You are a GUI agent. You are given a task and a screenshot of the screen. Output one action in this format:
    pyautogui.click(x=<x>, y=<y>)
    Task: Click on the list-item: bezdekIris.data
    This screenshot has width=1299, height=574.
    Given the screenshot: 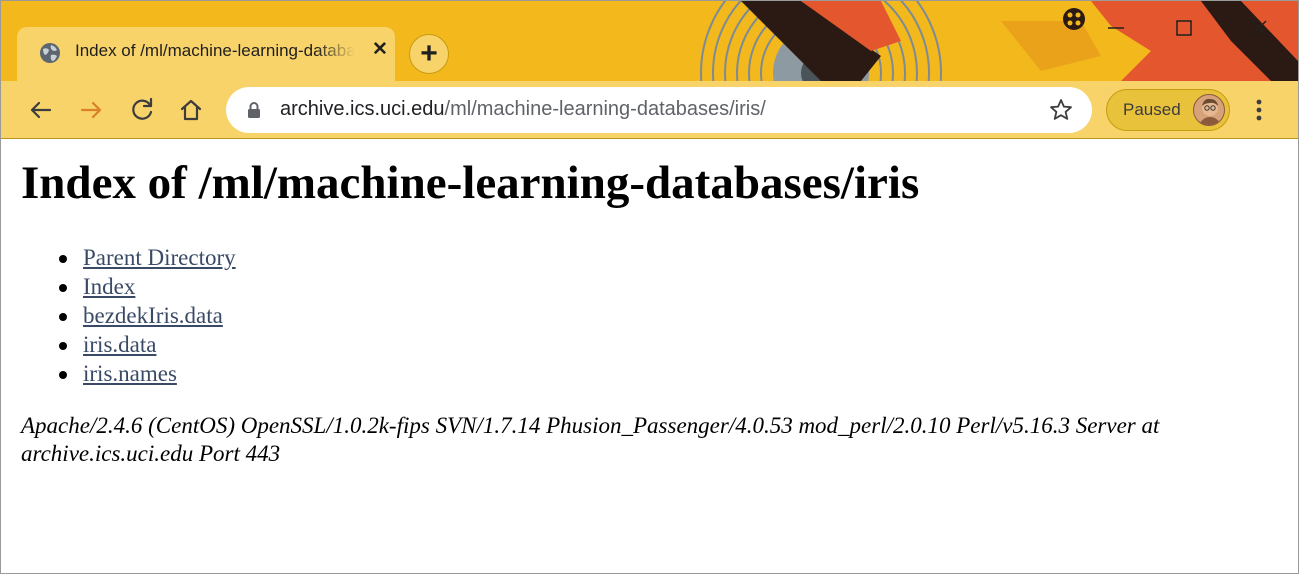 What is the action you would take?
    pyautogui.click(x=147, y=315)
    